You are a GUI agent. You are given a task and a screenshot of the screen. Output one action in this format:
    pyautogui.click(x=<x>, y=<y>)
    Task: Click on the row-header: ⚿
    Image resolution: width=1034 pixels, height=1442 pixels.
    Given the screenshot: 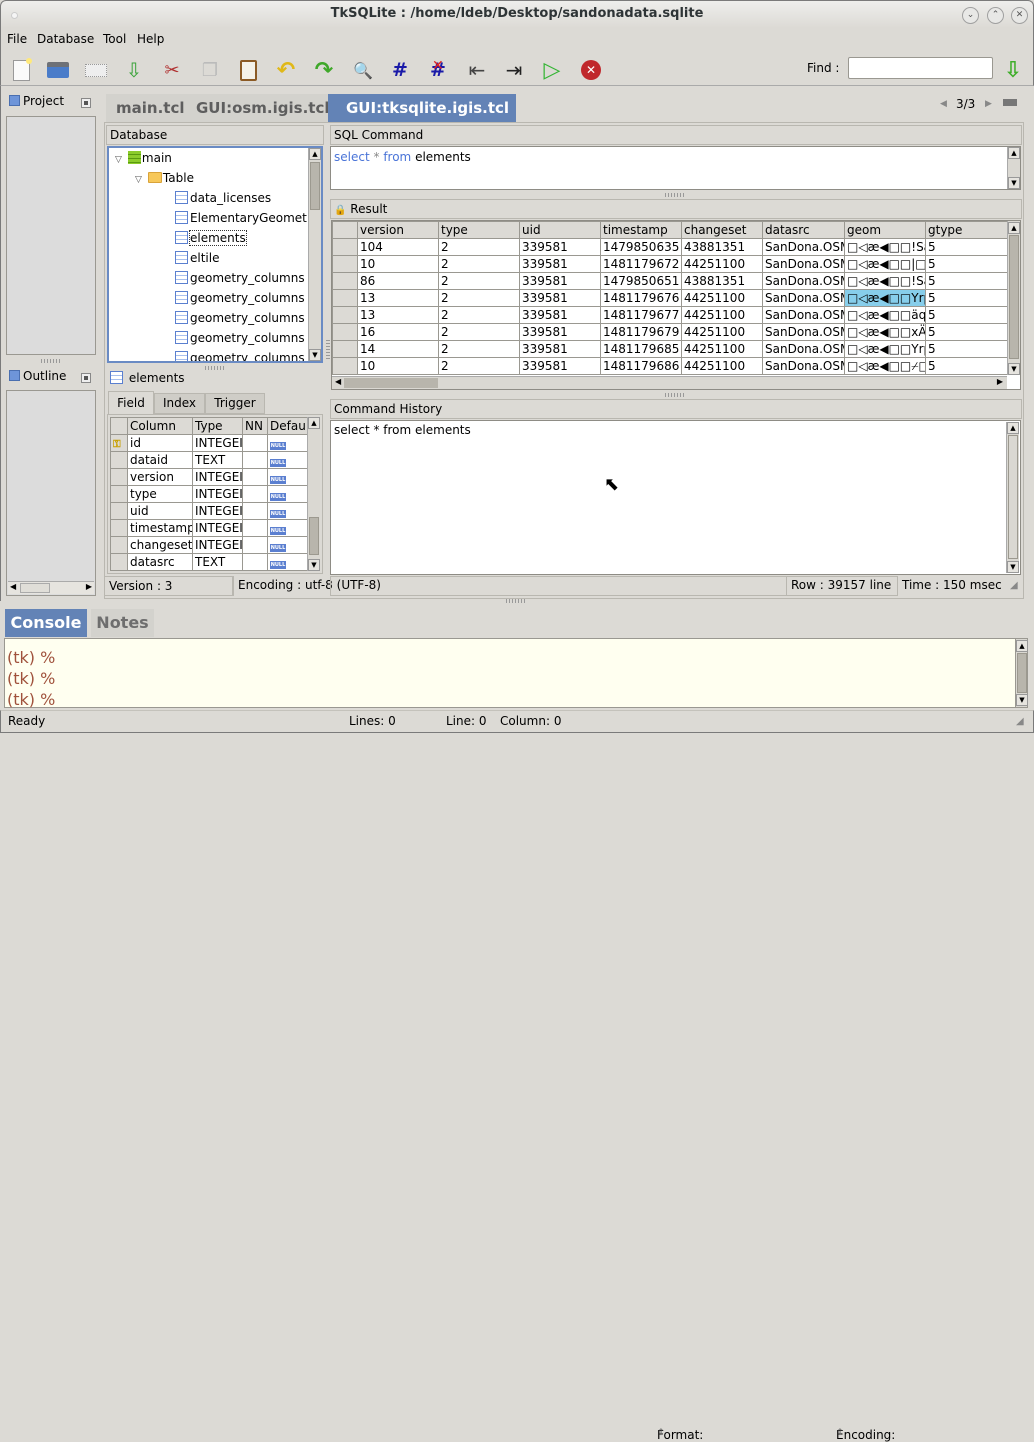 What is the action you would take?
    pyautogui.click(x=119, y=443)
    